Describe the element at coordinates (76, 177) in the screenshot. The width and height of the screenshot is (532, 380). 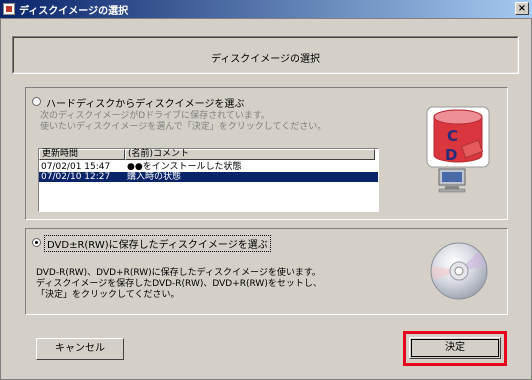
I see `row-time: 07/02/10 12:27` at that location.